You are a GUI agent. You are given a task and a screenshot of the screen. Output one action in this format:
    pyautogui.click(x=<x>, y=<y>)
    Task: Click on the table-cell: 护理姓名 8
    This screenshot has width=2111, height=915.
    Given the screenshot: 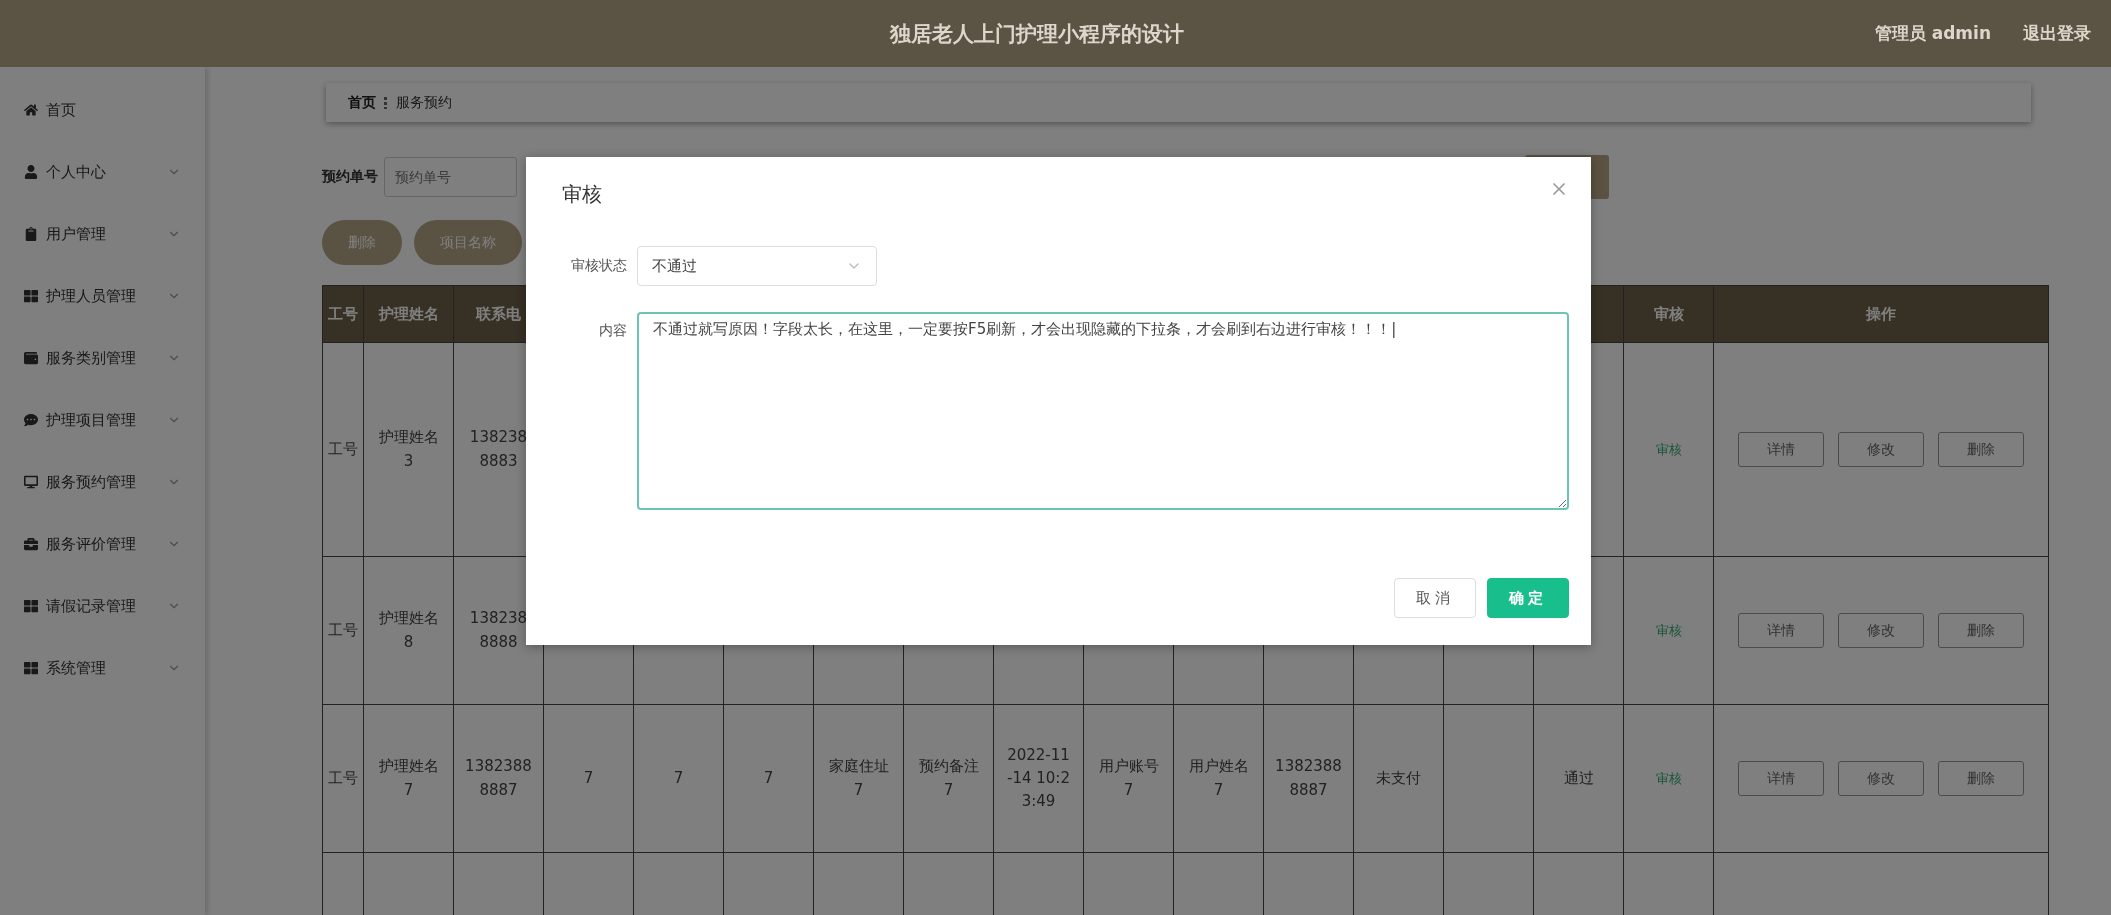 What is the action you would take?
    pyautogui.click(x=408, y=630)
    